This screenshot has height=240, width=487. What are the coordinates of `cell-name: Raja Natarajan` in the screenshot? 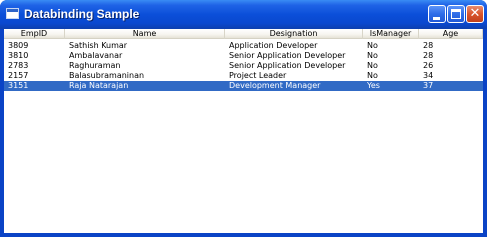 It's located at (99, 85).